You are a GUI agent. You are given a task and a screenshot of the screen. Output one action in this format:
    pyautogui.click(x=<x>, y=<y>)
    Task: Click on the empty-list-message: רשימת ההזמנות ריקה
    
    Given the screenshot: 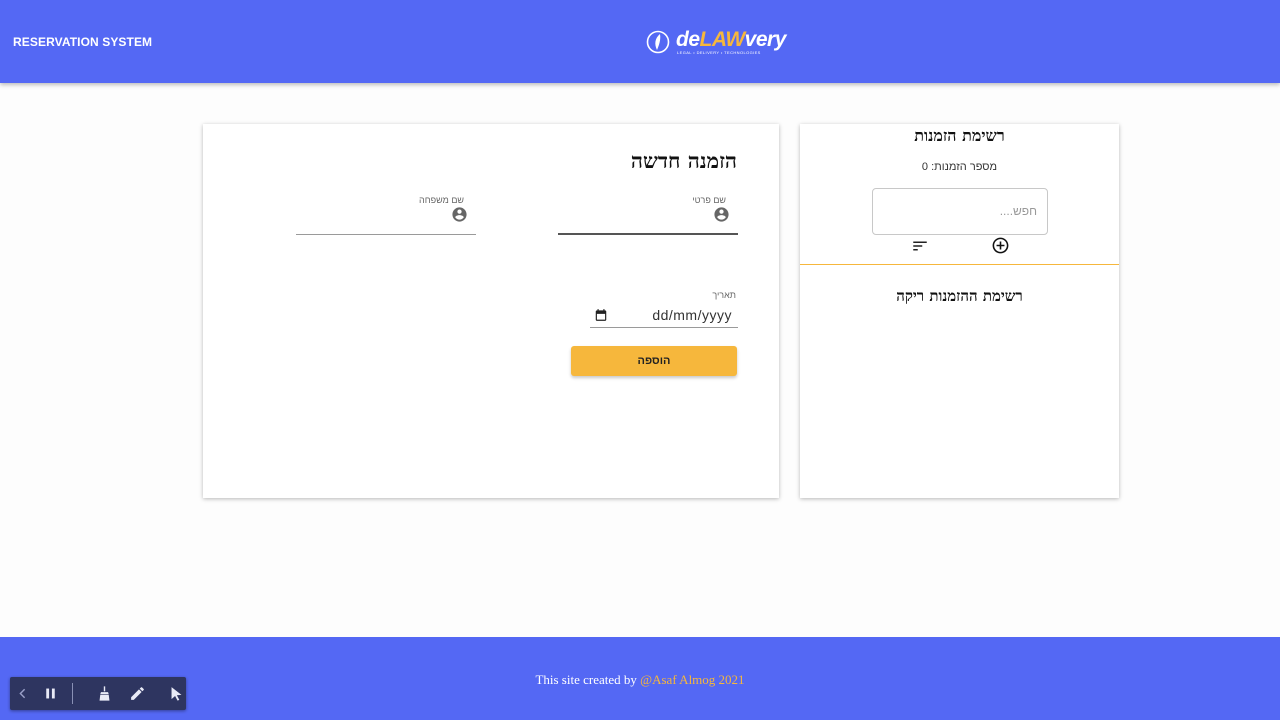 What is the action you would take?
    pyautogui.click(x=959, y=296)
    